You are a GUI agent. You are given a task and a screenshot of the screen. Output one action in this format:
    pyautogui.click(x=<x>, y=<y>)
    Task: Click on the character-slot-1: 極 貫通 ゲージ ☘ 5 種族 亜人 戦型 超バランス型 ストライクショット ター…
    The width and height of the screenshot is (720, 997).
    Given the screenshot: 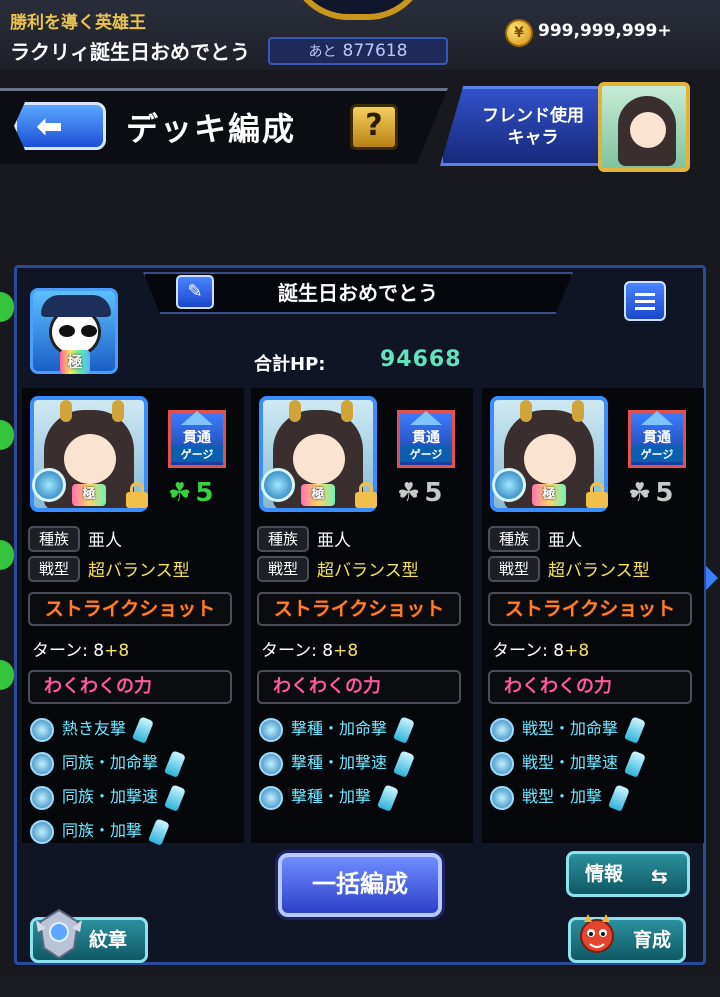 What is the action you would take?
    pyautogui.click(x=133, y=617)
    